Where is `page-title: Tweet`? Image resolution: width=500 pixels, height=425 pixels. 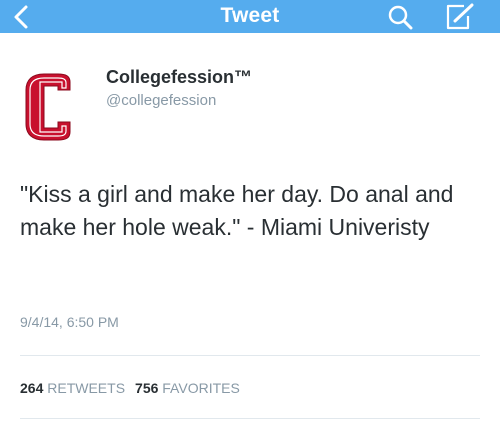
page-title: Tweet is located at coordinates (250, 15).